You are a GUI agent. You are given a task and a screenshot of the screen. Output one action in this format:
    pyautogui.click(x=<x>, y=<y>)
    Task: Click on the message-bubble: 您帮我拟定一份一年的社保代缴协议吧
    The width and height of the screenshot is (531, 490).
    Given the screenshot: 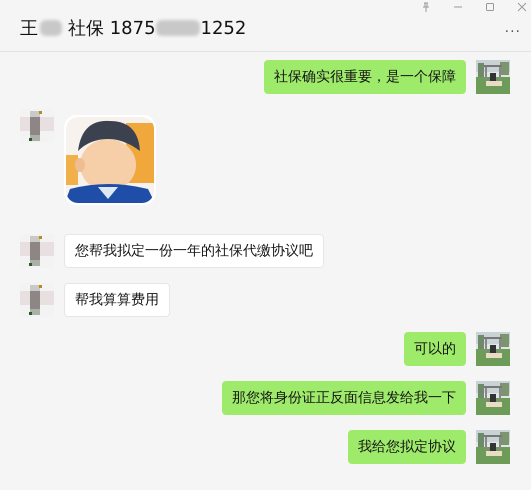 What is the action you would take?
    pyautogui.click(x=194, y=251)
    